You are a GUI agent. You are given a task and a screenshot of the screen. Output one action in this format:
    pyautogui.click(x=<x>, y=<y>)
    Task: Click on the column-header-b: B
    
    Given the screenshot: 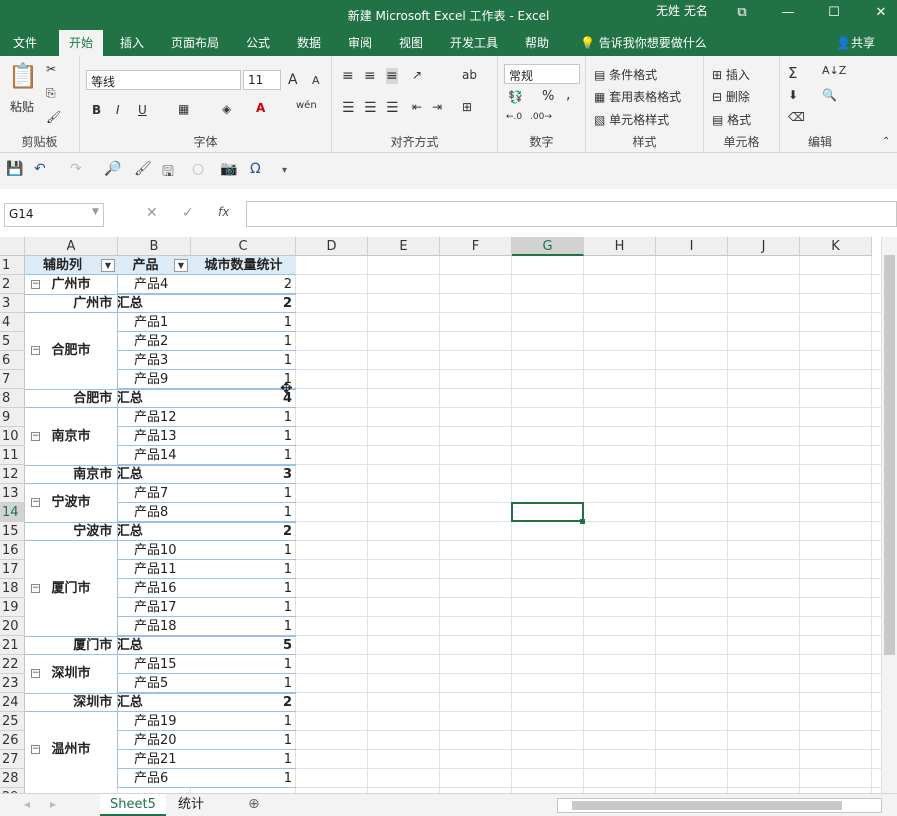 What is the action you would take?
    pyautogui.click(x=154, y=246)
    